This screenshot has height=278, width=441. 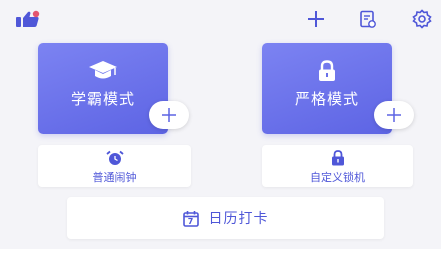 I want to click on calendar-checkin-label: 日历打卡, so click(x=238, y=219).